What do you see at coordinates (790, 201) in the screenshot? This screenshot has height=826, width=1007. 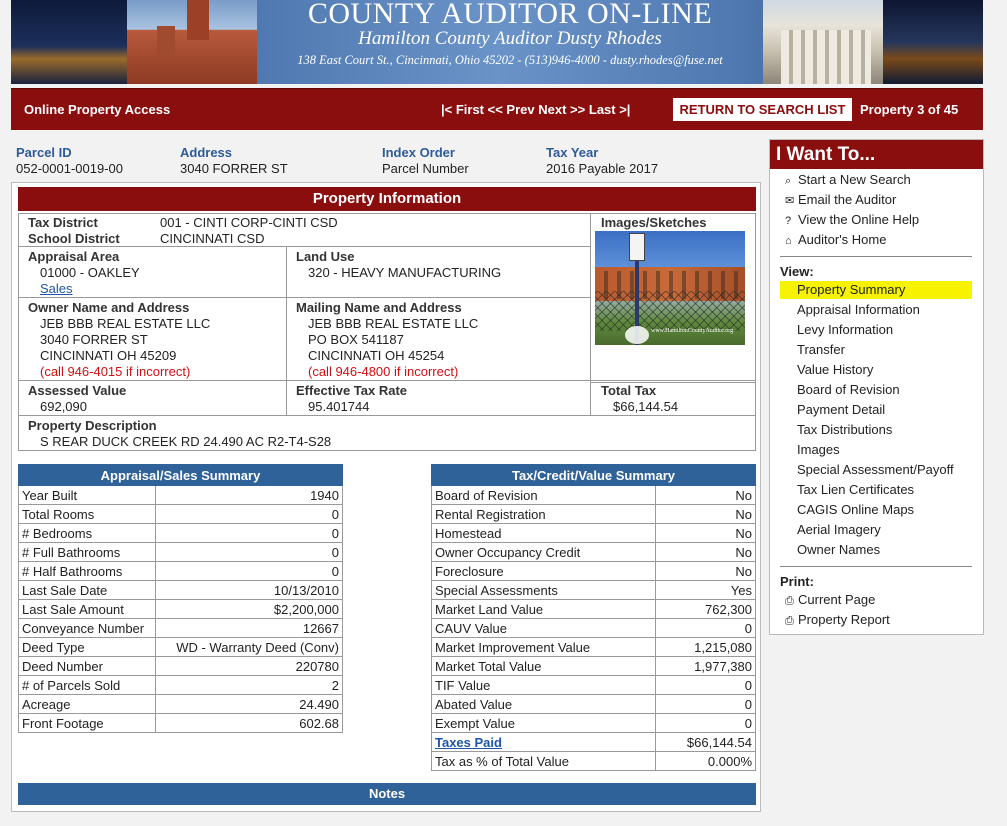 I see `email-icon: ✉` at bounding box center [790, 201].